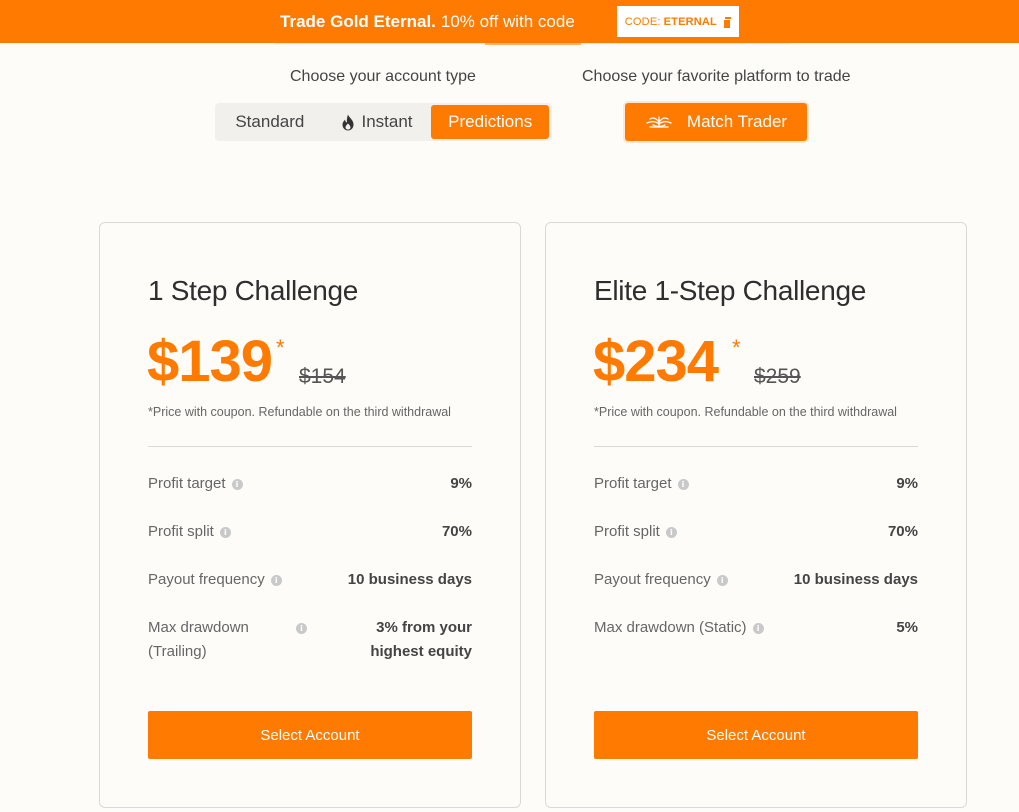  I want to click on original-price: $154, so click(322, 376).